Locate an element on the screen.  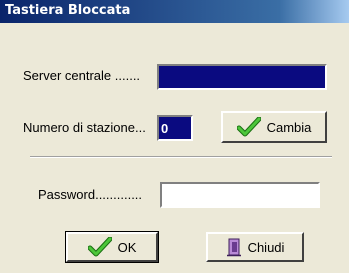
cambia-label: Cambia is located at coordinates (289, 127).